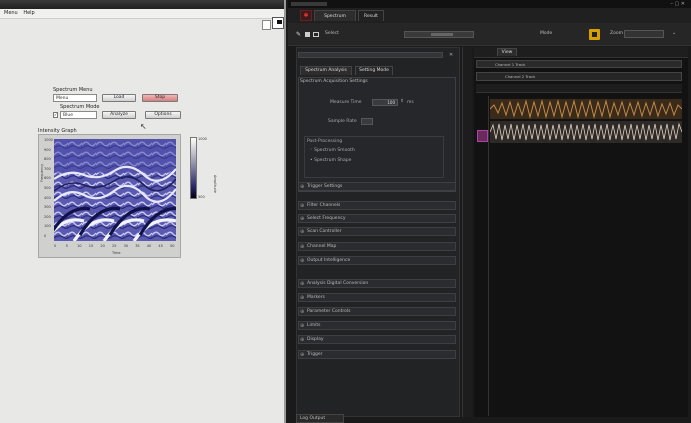  Describe the element at coordinates (377, 311) in the screenshot. I see `section-parameter-controls: Parameter Controls` at that location.